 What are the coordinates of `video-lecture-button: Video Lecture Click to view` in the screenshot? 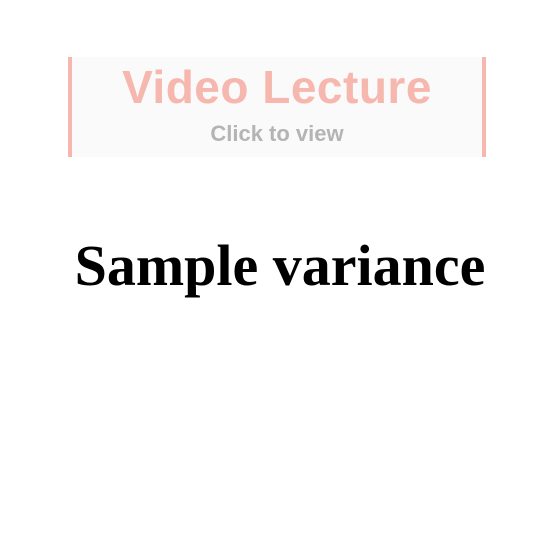 It's located at (277, 107).